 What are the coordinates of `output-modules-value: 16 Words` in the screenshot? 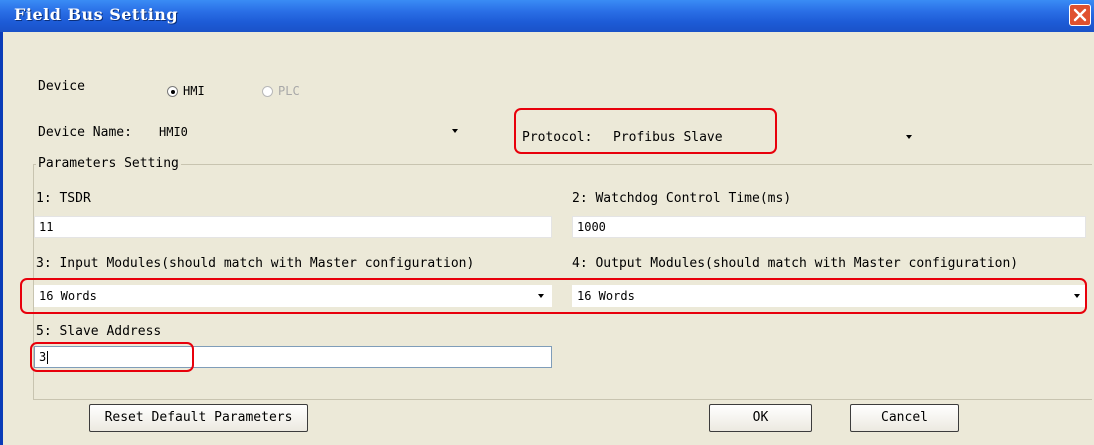 It's located at (606, 296).